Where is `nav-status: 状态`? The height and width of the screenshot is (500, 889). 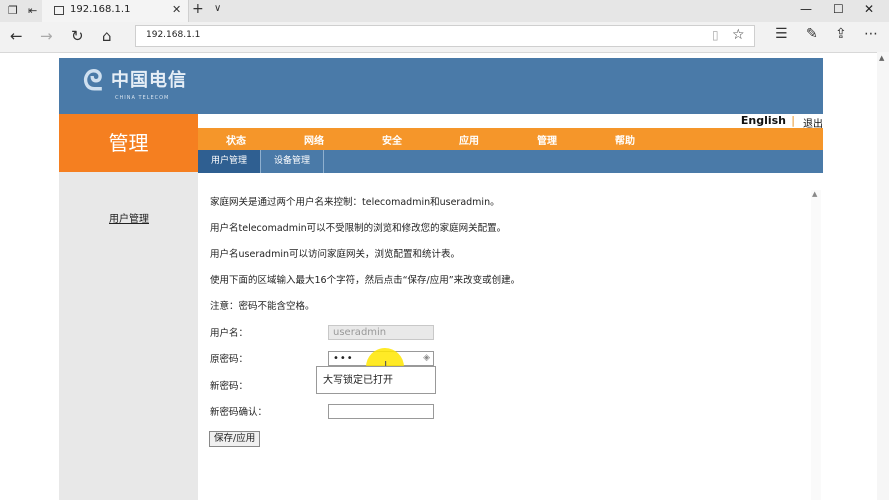
nav-status: 状态 is located at coordinates (236, 139).